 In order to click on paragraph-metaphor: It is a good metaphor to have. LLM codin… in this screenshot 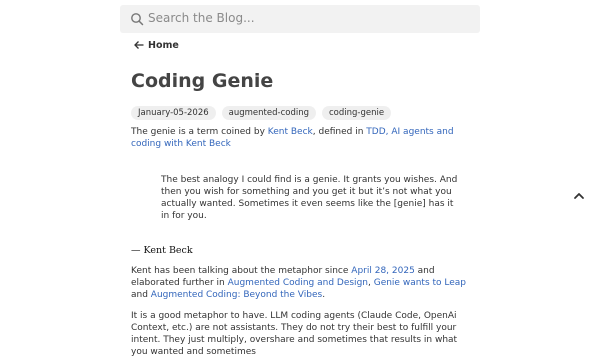, I will do `click(294, 334)`.